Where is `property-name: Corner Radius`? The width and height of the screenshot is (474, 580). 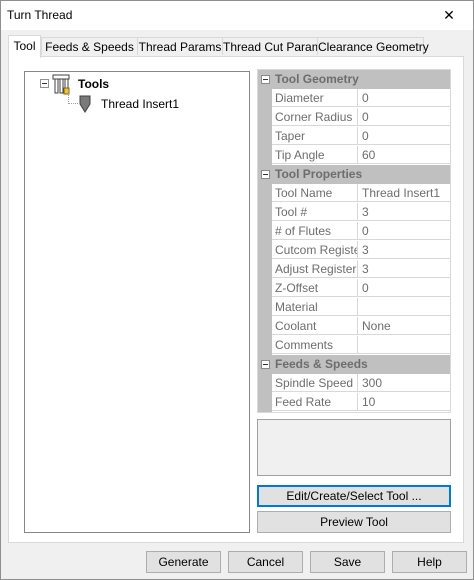 property-name: Corner Radius is located at coordinates (315, 117).